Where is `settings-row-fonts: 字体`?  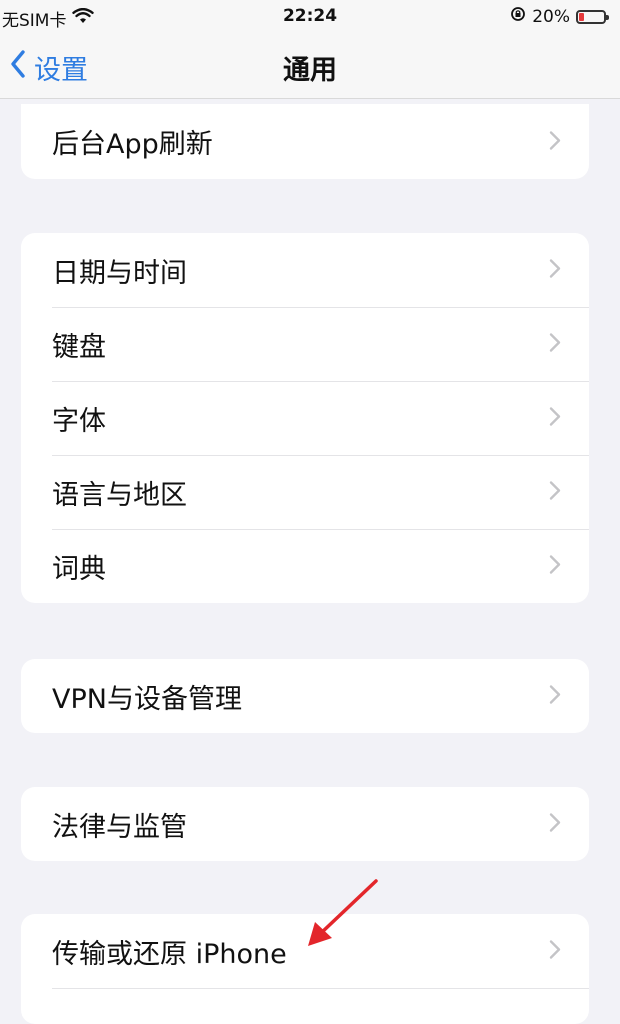
settings-row-fonts: 字体 is located at coordinates (305, 418).